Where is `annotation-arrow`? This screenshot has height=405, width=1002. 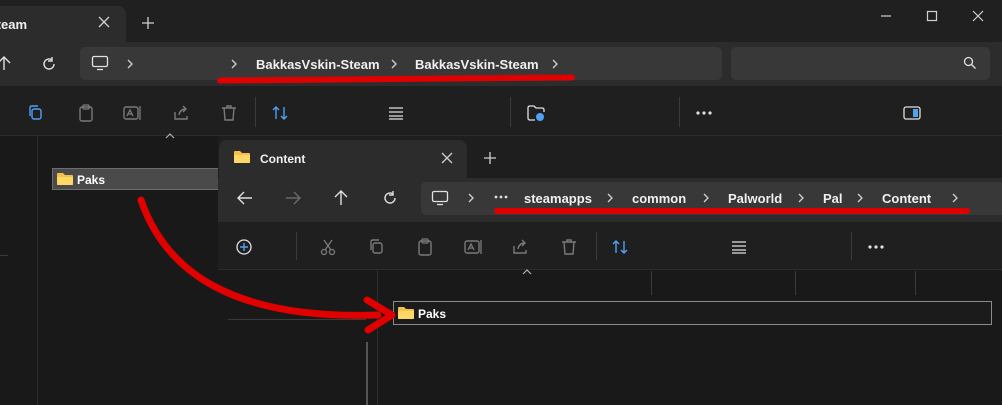 annotation-arrow is located at coordinates (266, 265).